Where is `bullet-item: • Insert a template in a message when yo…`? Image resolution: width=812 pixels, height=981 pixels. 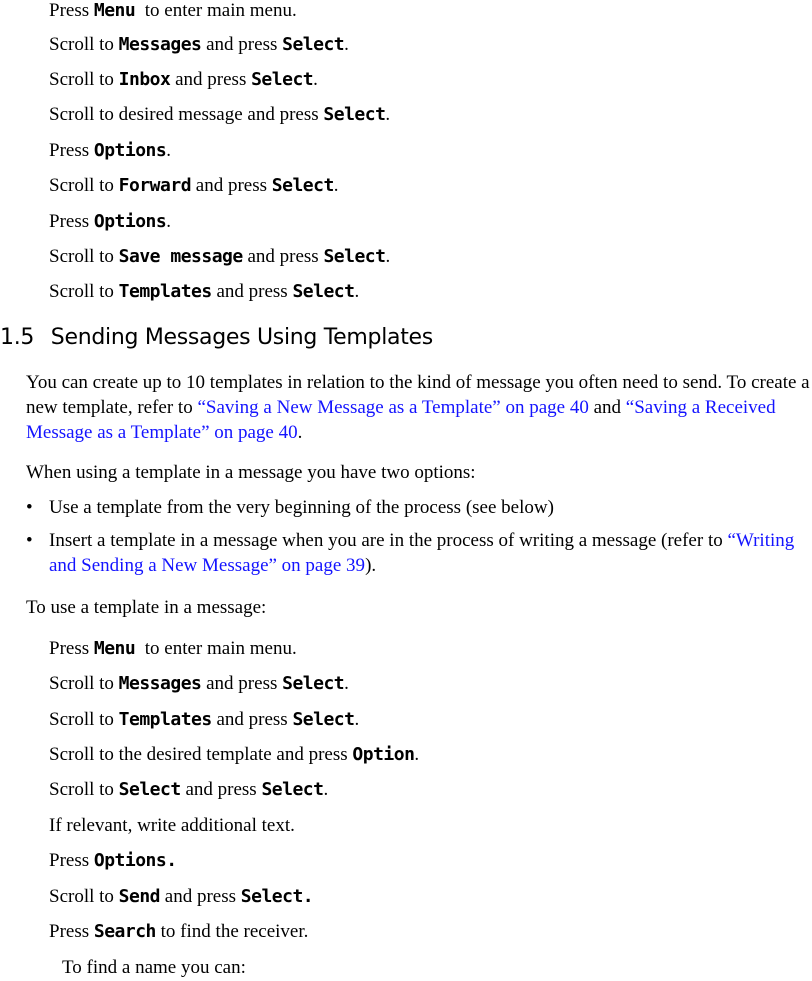
bullet-item: • Insert a template in a message when yo… is located at coordinates (419, 553).